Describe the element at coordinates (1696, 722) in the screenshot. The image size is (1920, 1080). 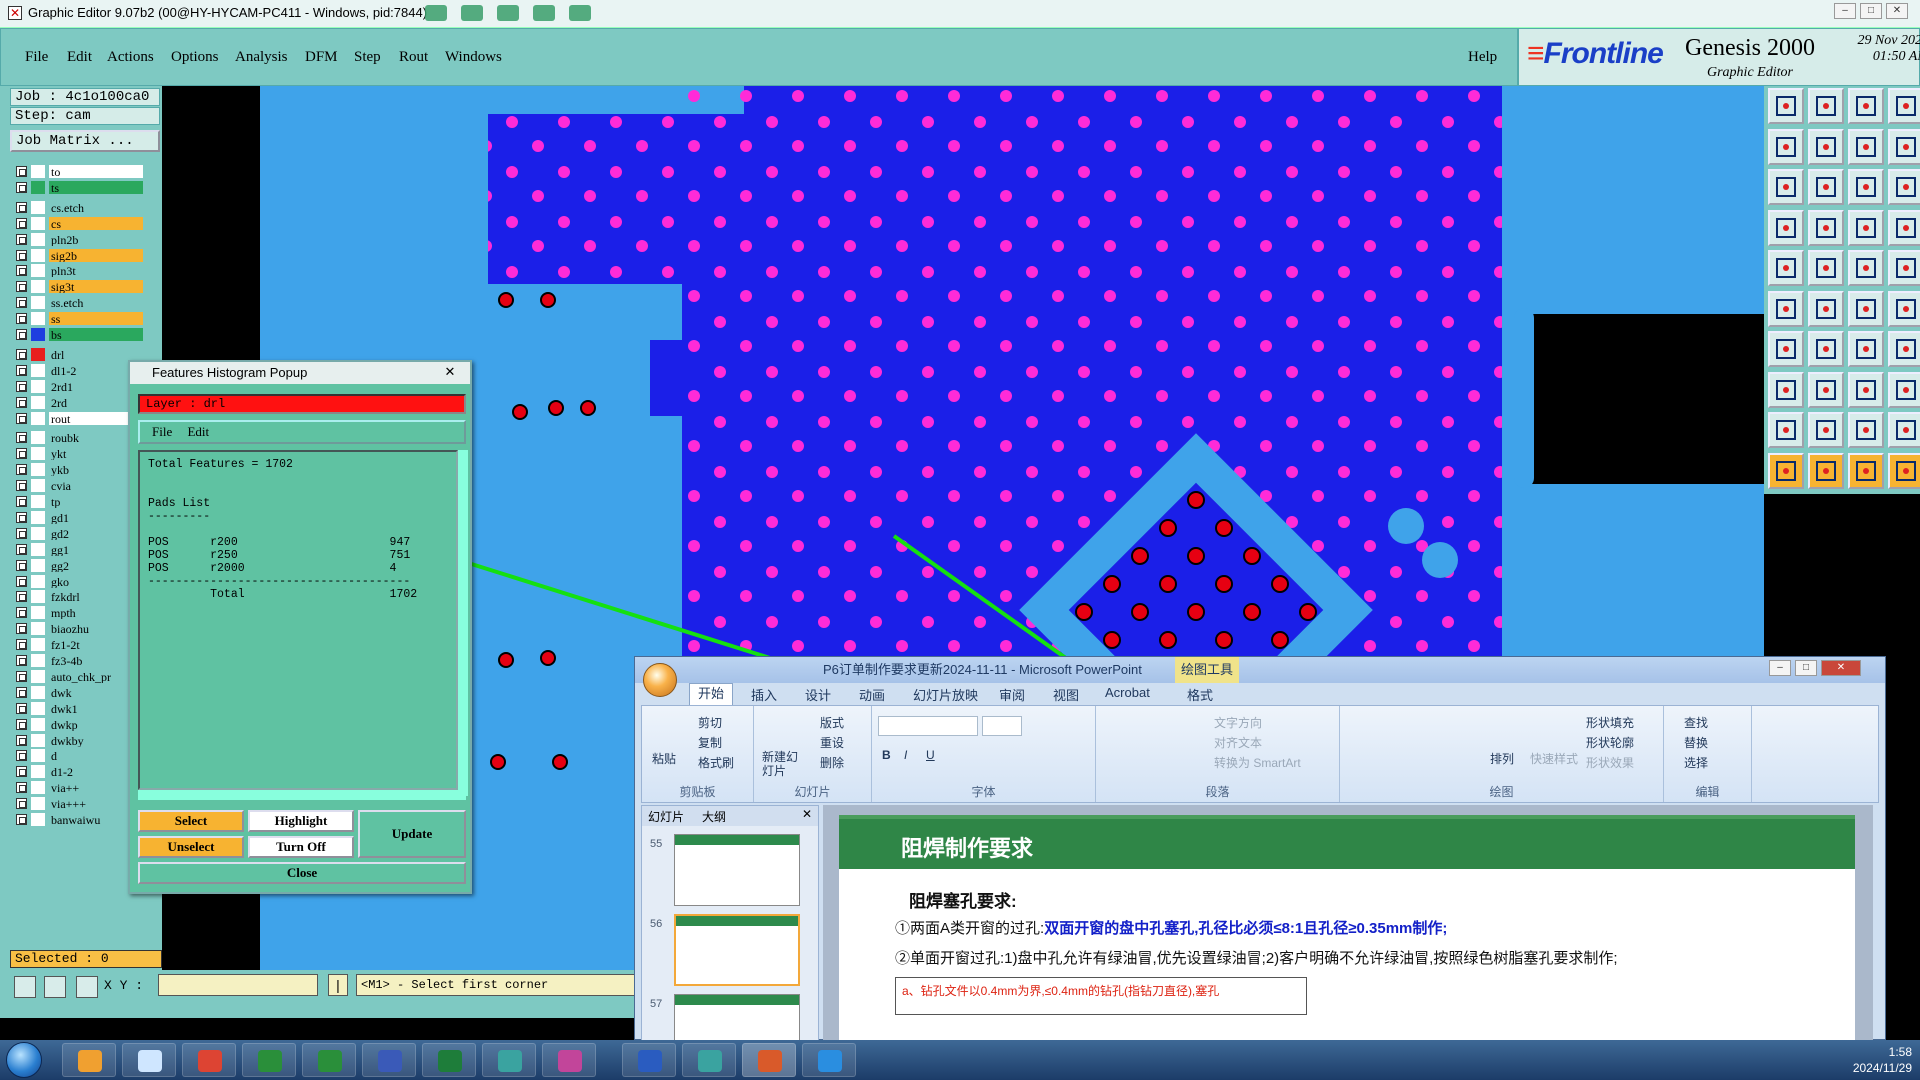
I see `find-button: 查找` at that location.